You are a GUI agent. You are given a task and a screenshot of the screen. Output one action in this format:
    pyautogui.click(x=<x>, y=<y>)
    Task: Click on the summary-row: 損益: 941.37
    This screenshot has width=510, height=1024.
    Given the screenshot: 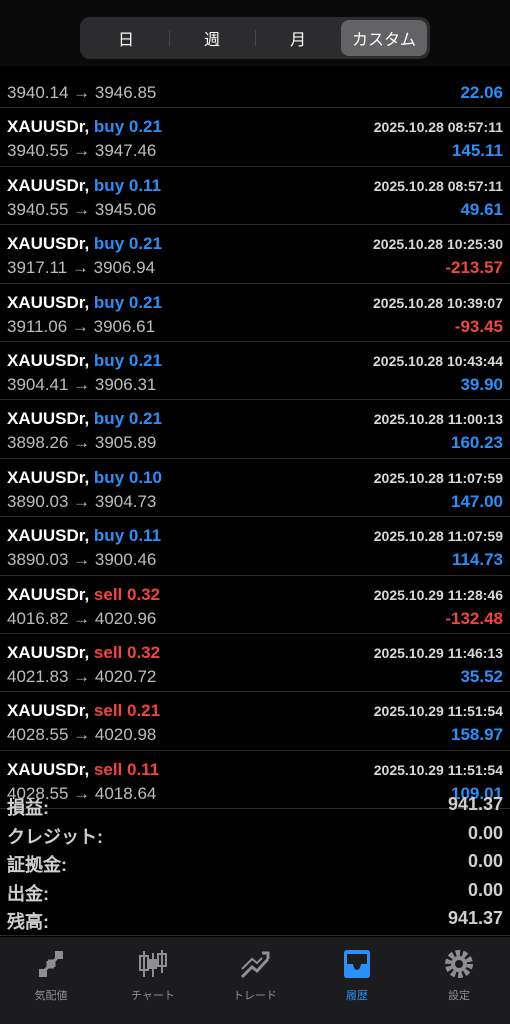 What is the action you would take?
    pyautogui.click(x=255, y=804)
    